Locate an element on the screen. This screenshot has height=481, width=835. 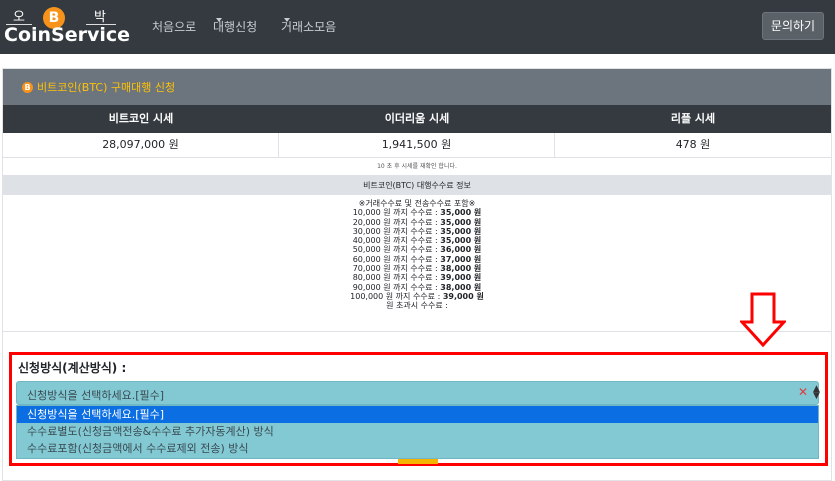
logo-name: CoinService is located at coordinates (67, 35).